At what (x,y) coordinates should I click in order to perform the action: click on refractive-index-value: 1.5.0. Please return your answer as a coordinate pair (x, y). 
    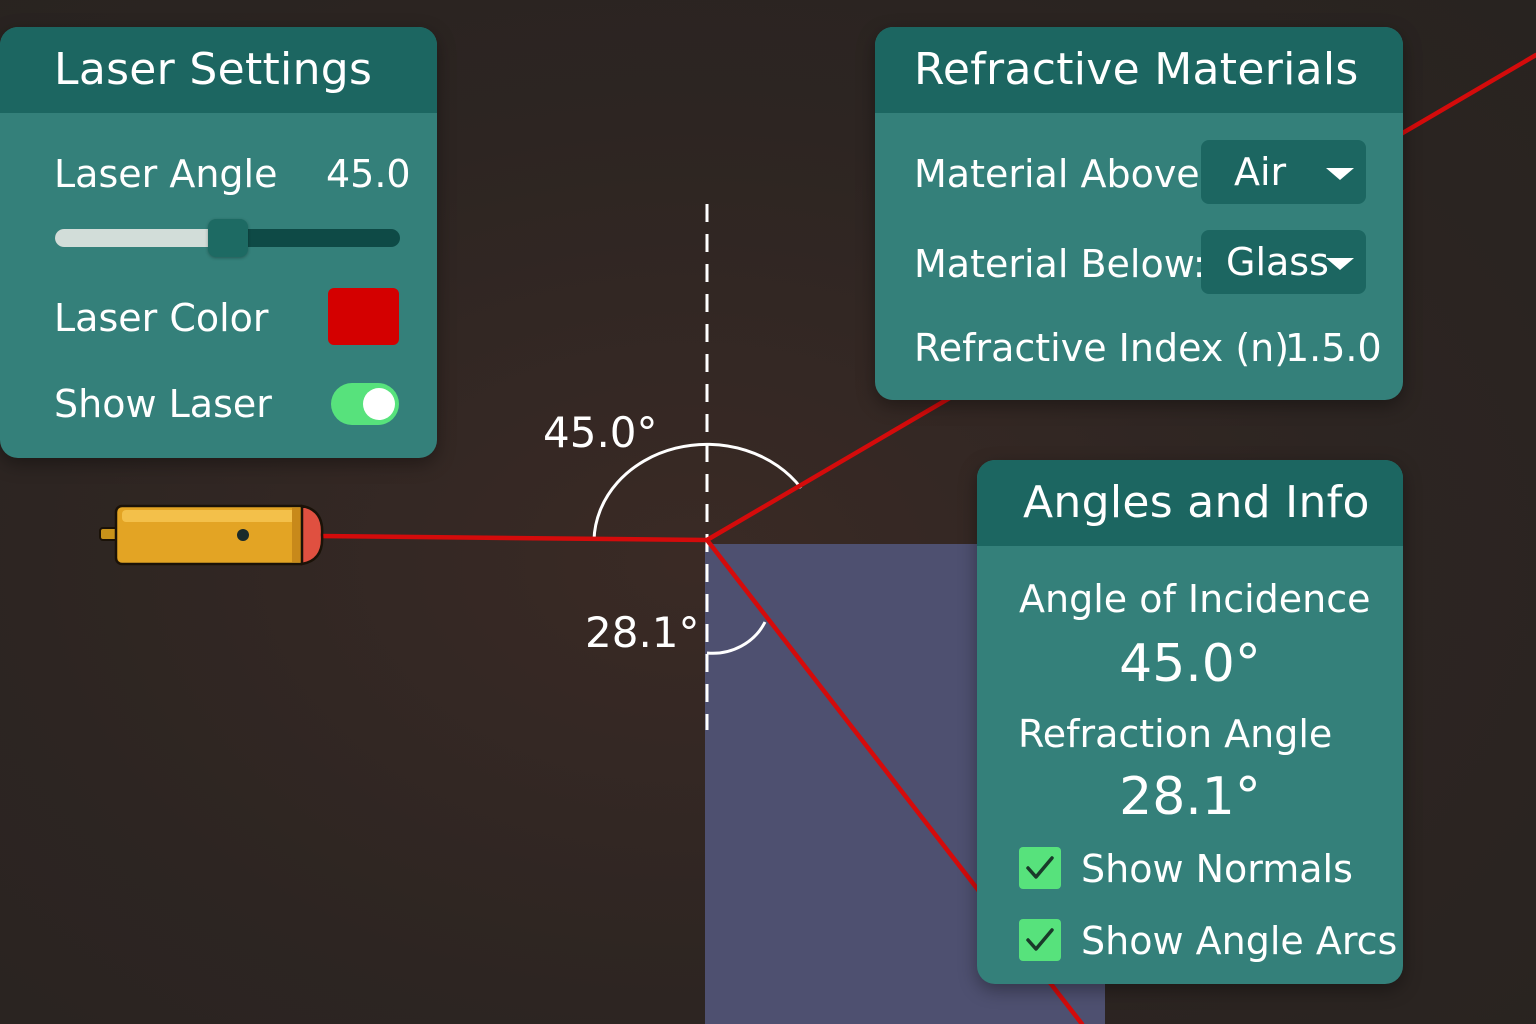
    Looking at the image, I should click on (1333, 348).